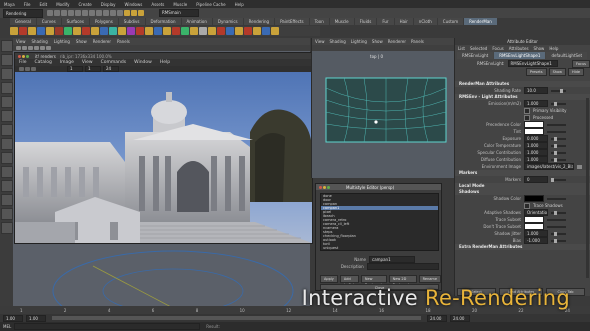  I want to click on snap-curve-icon, so click(113, 13).